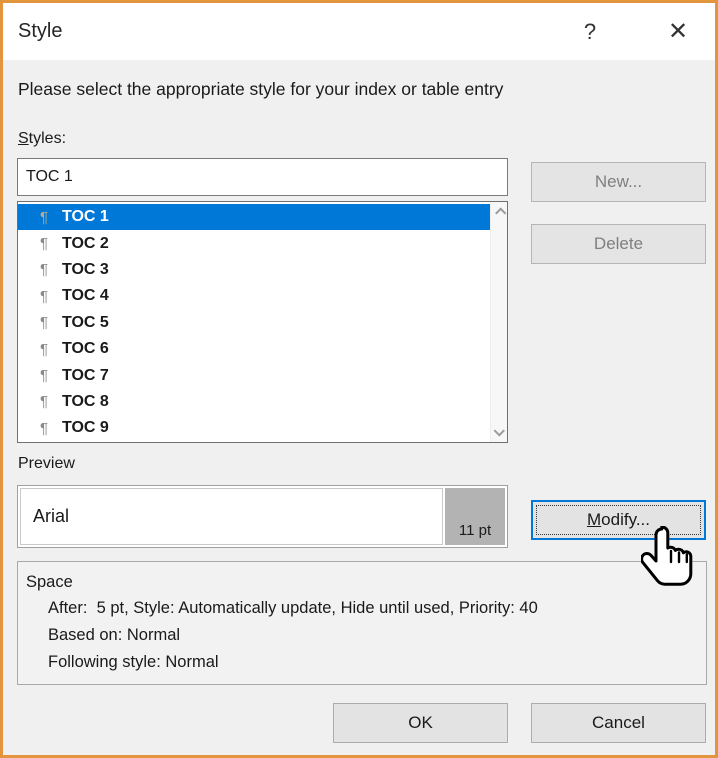 This screenshot has height=758, width=718. Describe the element at coordinates (618, 244) in the screenshot. I see `delete-button: Delete` at that location.